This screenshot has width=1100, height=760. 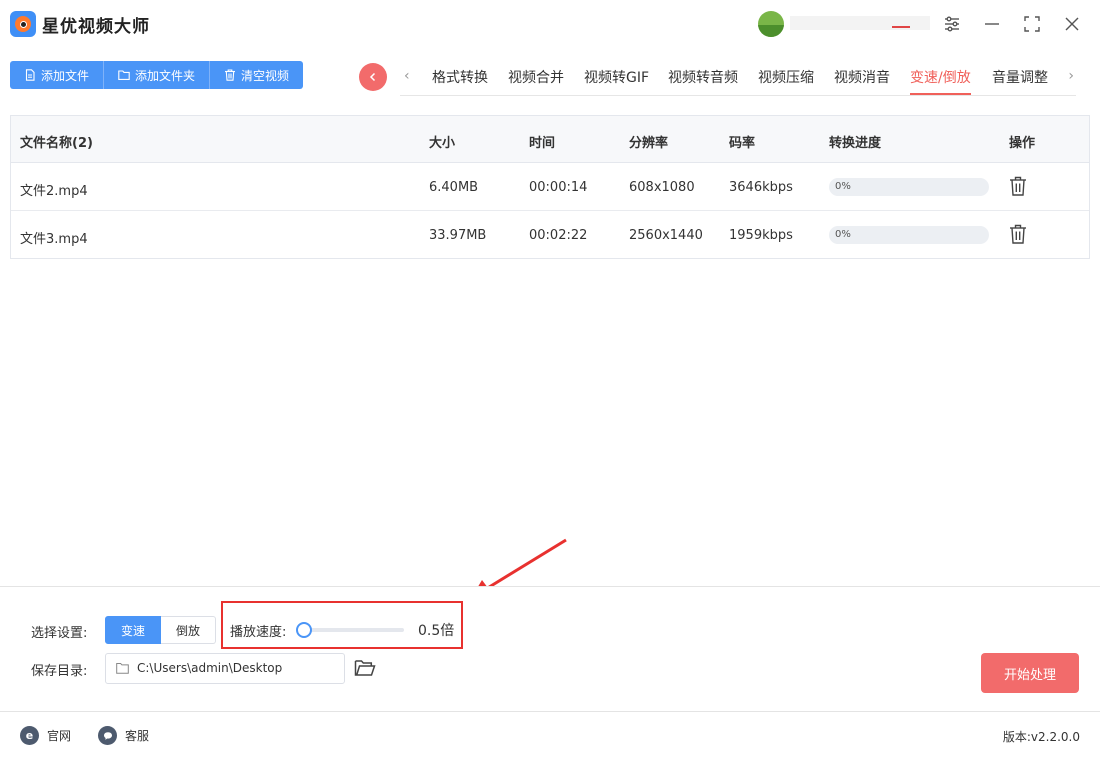 I want to click on clear-videos-button: 清空视频, so click(x=257, y=75).